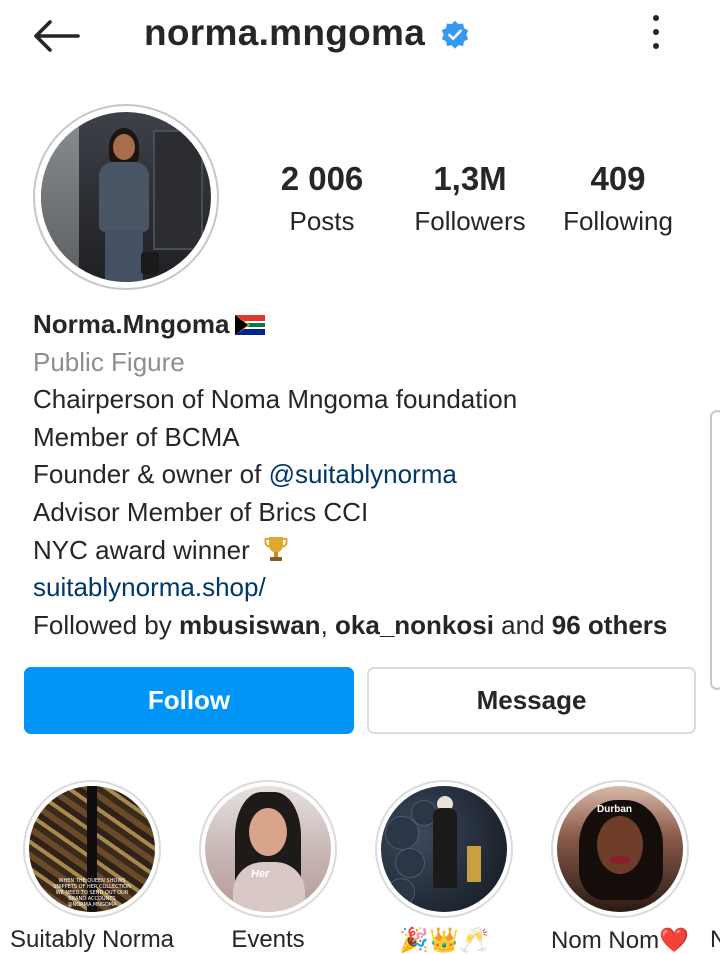 The height and width of the screenshot is (954, 720). Describe the element at coordinates (275, 399) in the screenshot. I see `bio-line-chairperson: Chairperson of Noma Mngoma foundation` at that location.